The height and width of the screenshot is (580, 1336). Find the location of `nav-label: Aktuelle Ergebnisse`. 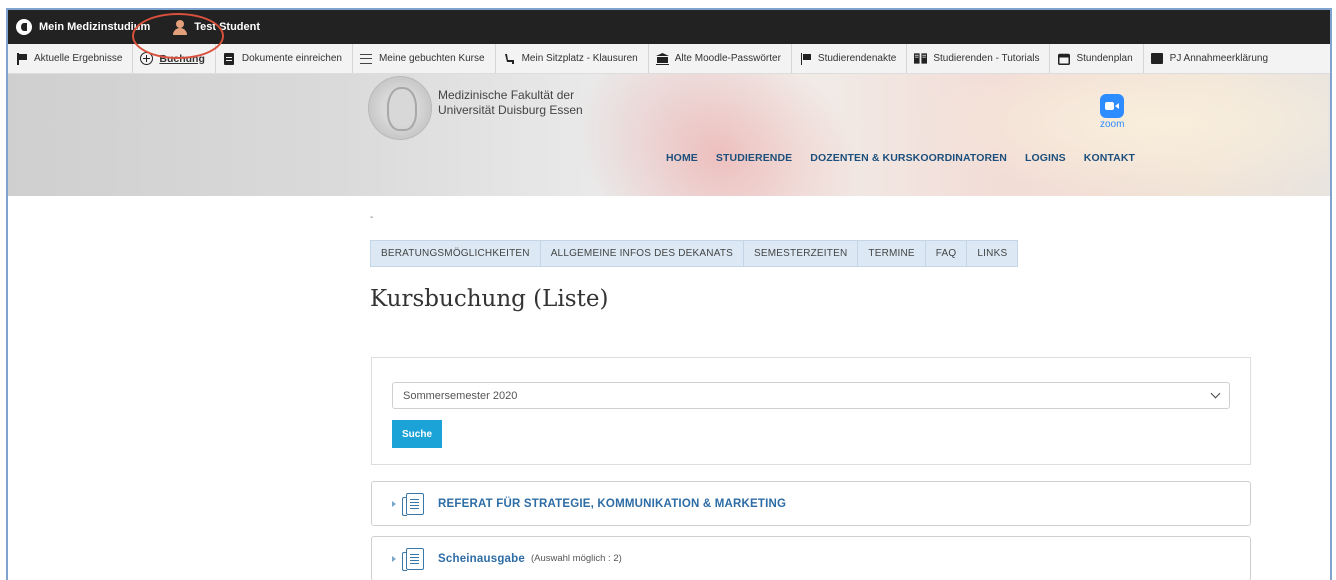

nav-label: Aktuelle Ergebnisse is located at coordinates (78, 58).